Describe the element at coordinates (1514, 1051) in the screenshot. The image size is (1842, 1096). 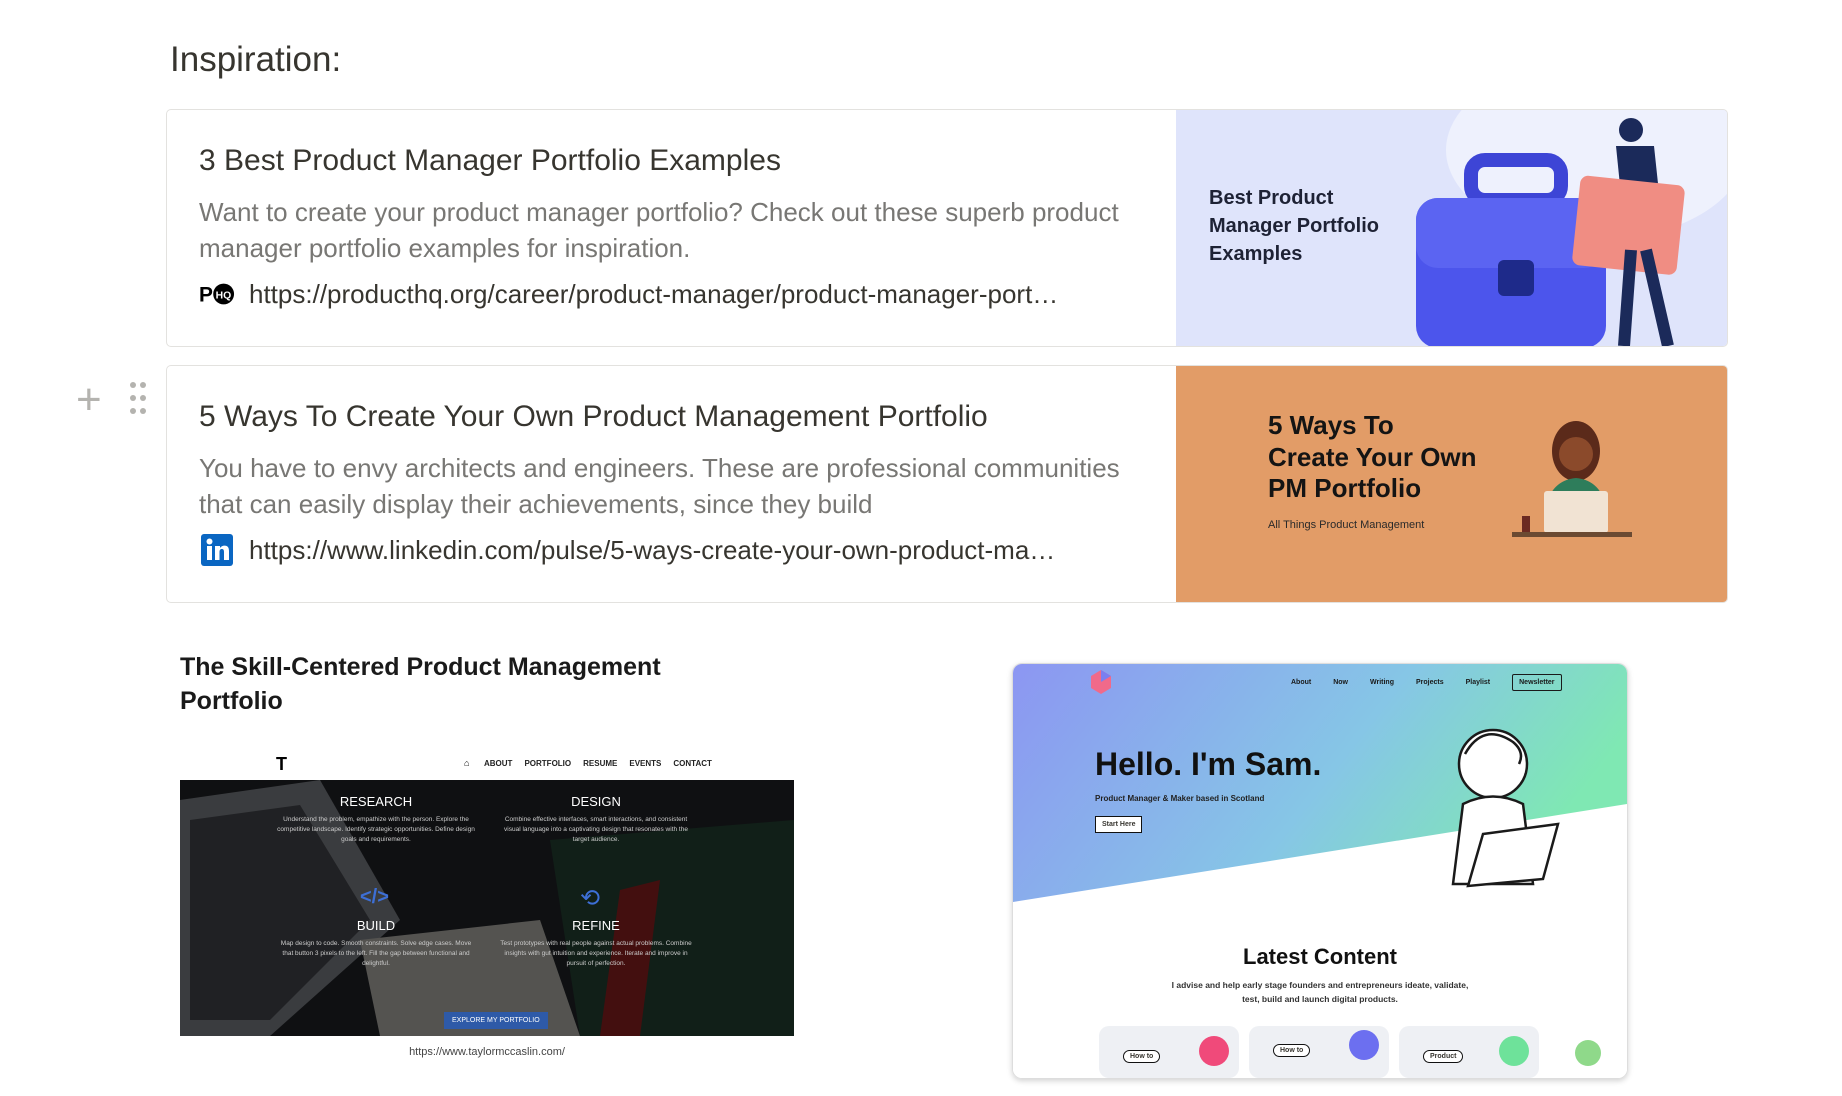
I see `pencil-icon` at that location.